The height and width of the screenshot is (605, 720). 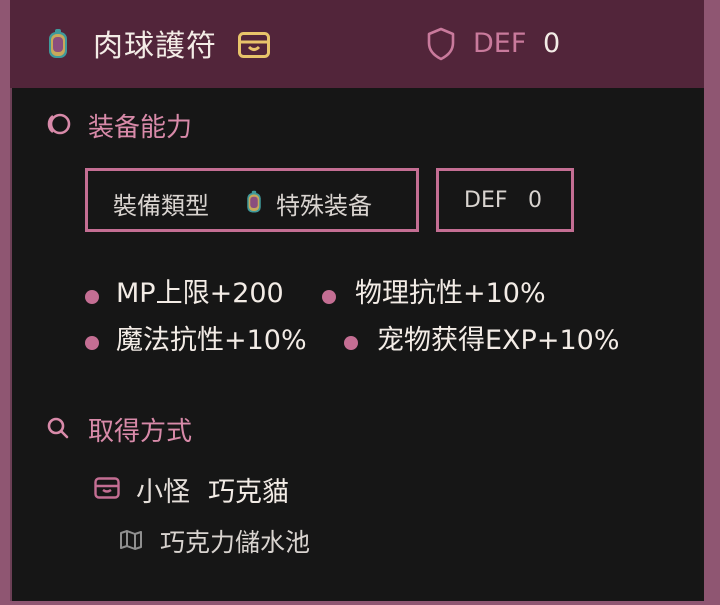 I want to click on def-label: DEF, so click(x=500, y=43).